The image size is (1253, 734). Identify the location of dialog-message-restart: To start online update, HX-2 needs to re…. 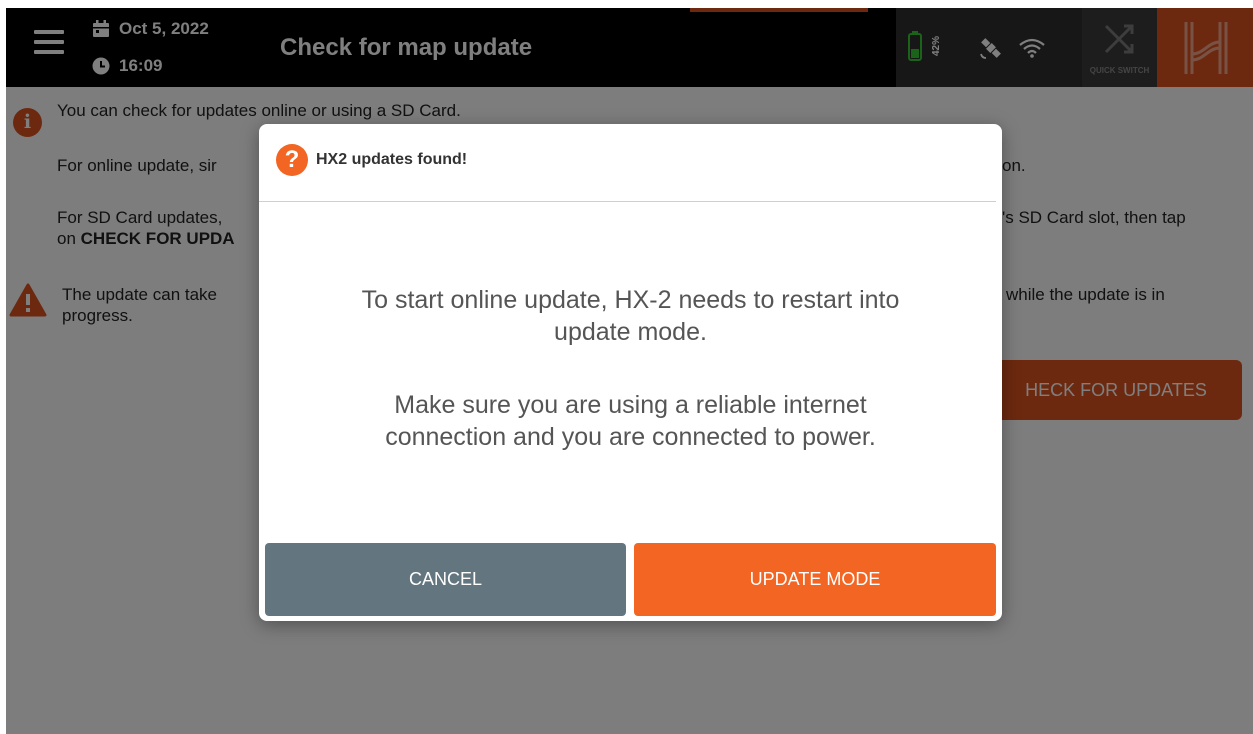
(630, 316).